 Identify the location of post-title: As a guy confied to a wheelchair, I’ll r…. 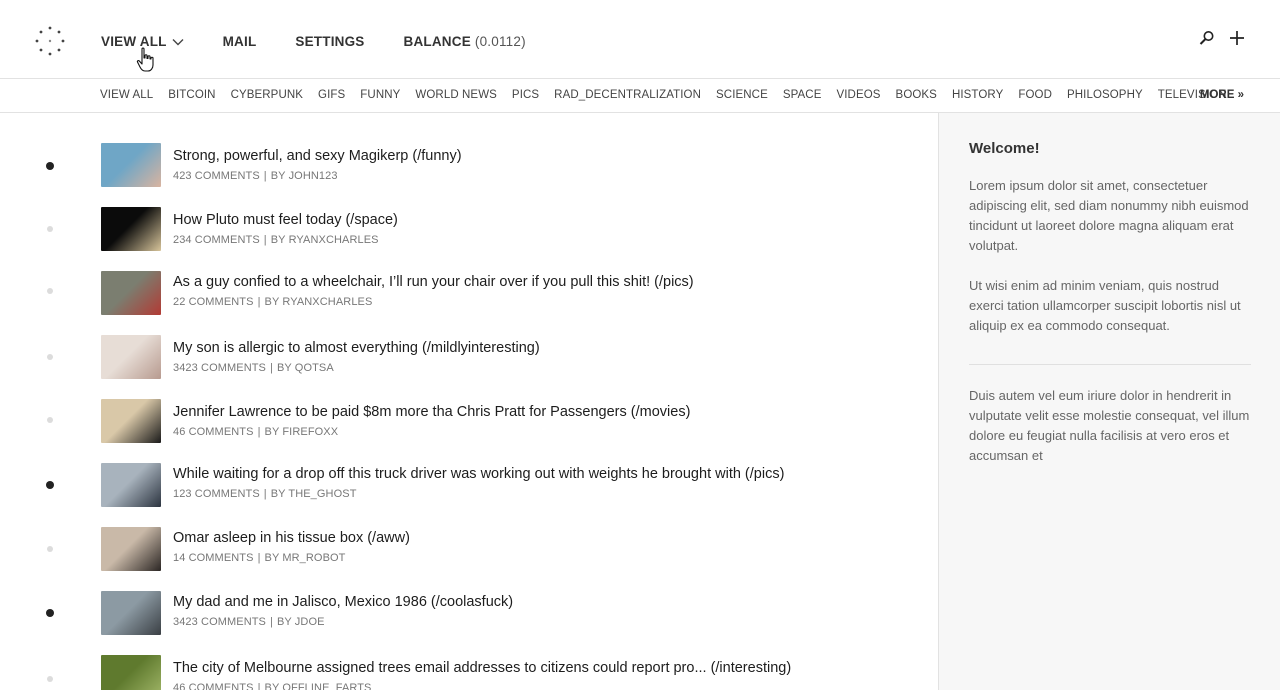
(433, 282).